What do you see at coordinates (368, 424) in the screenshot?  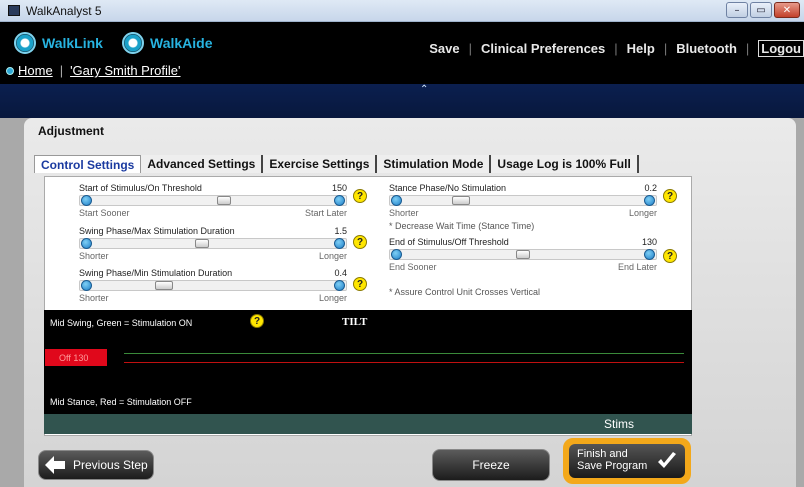 I see `stims-bar: Stims` at bounding box center [368, 424].